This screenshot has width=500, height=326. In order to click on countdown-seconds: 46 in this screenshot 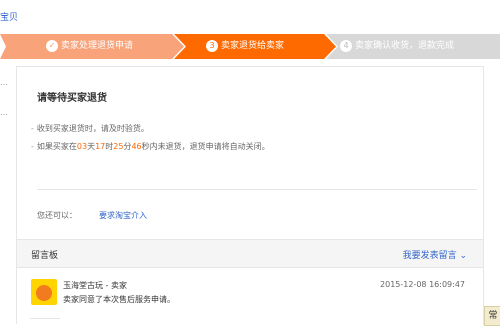, I will do `click(136, 146)`.